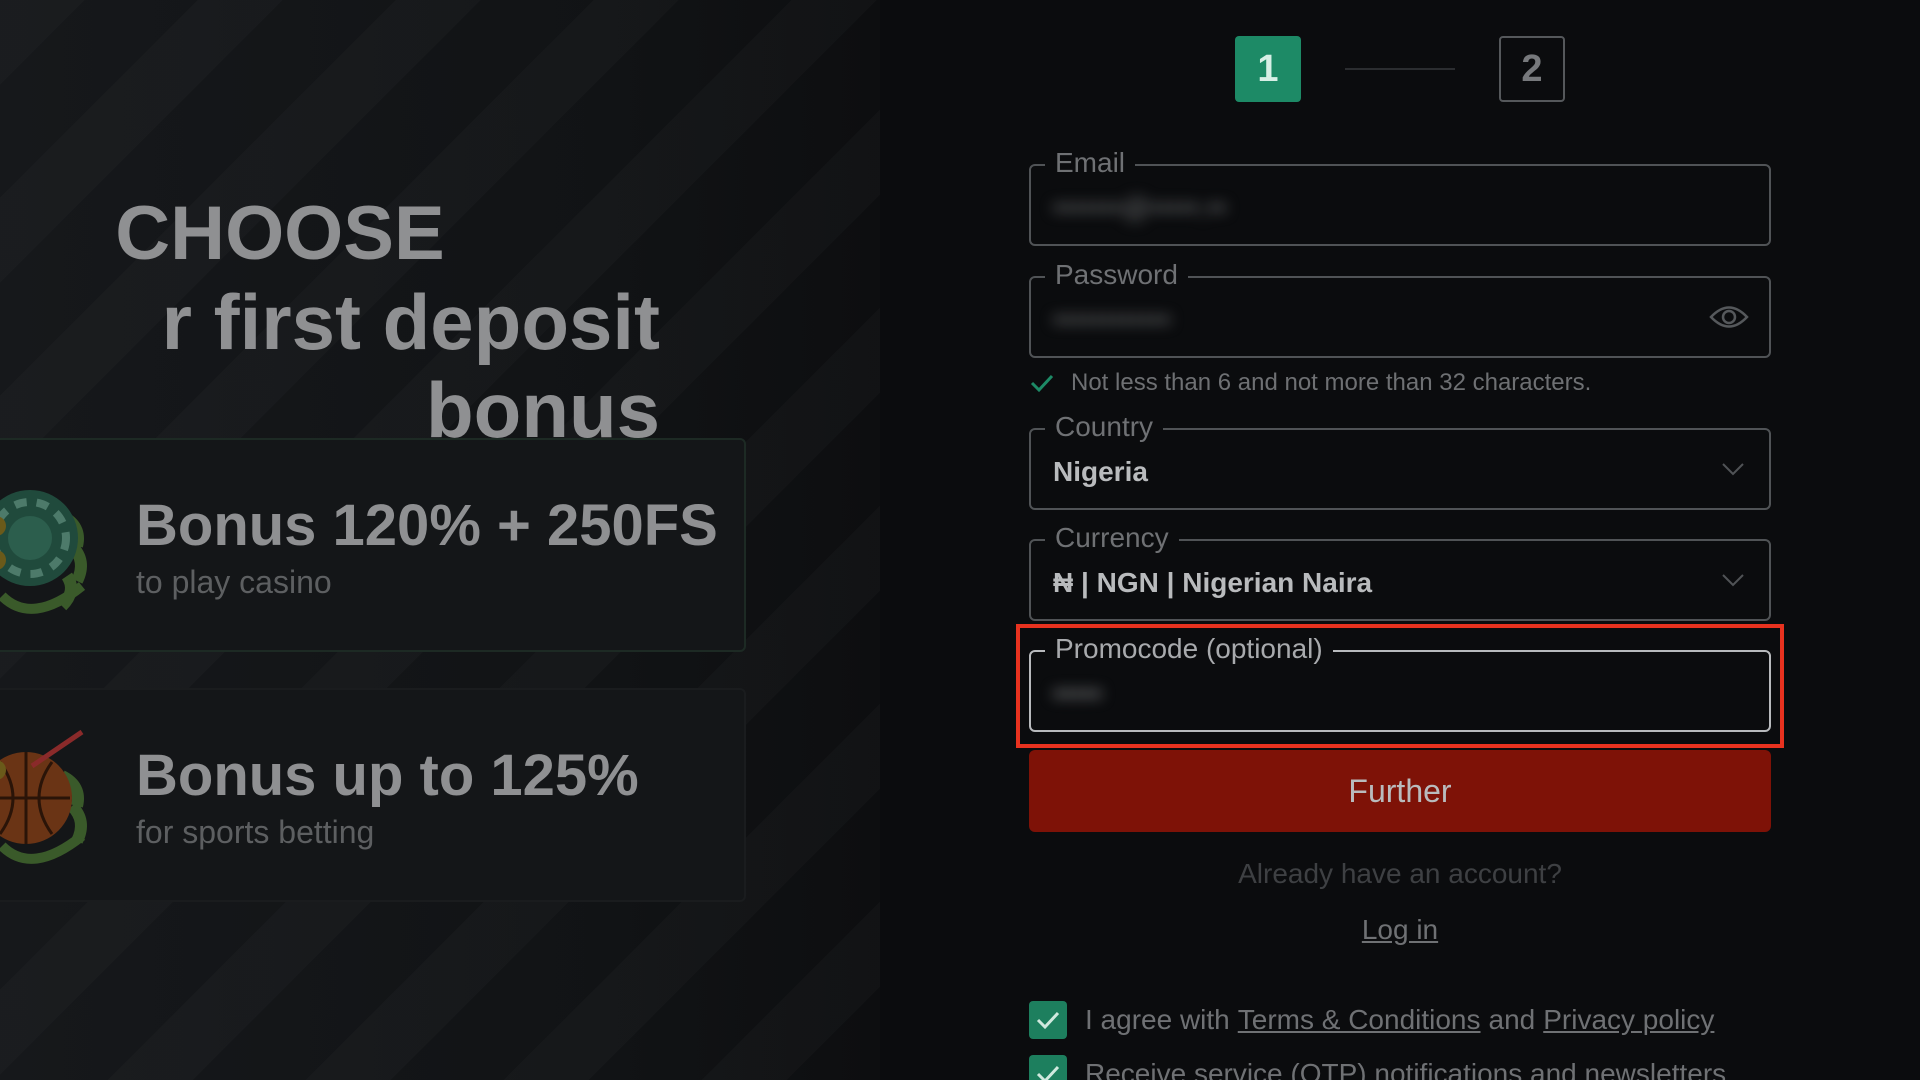 The width and height of the screenshot is (1920, 1080). Describe the element at coordinates (410, 366) in the screenshot. I see `hero-title-line2: r first deposit bonus` at that location.